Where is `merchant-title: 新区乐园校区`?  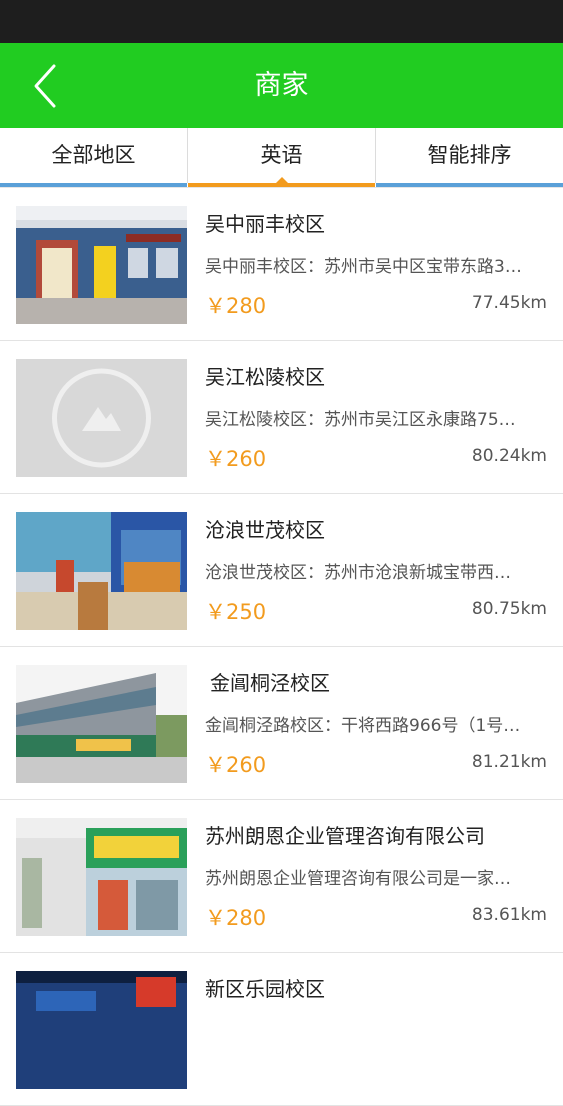
merchant-title: 新区乐园校区 is located at coordinates (265, 989).